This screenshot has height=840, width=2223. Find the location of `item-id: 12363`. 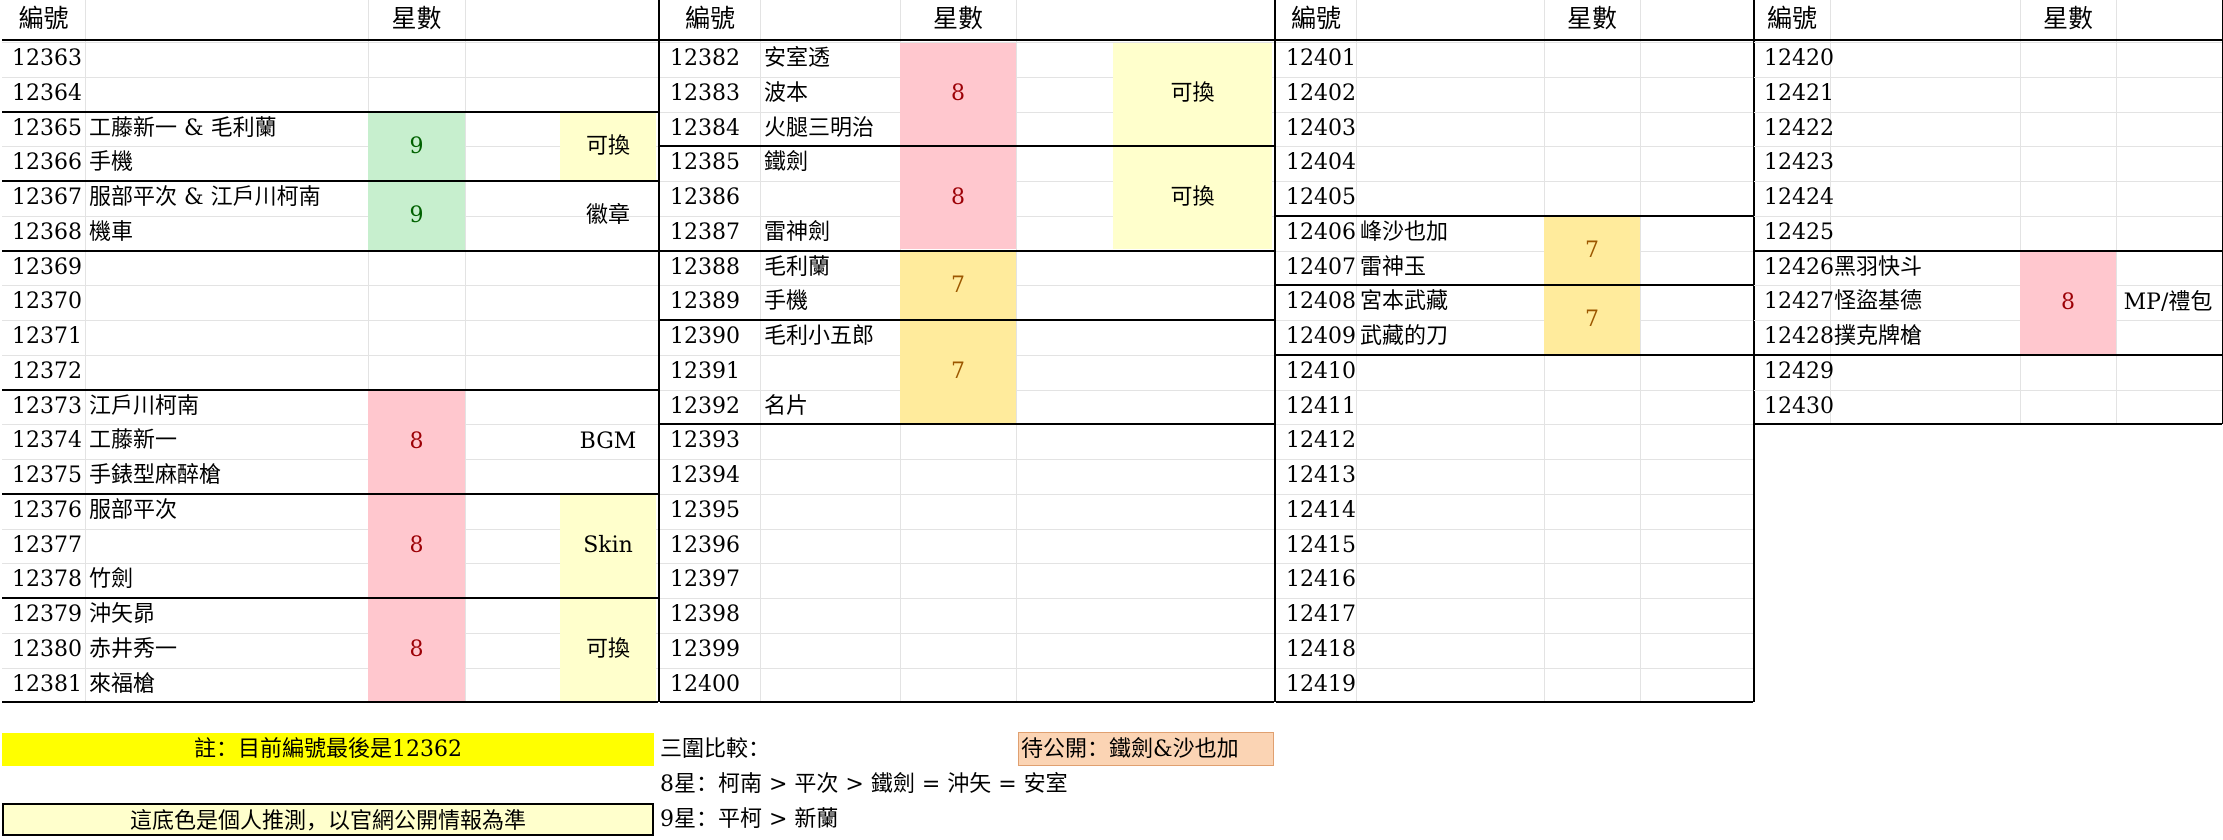

item-id: 12363 is located at coordinates (43, 59).